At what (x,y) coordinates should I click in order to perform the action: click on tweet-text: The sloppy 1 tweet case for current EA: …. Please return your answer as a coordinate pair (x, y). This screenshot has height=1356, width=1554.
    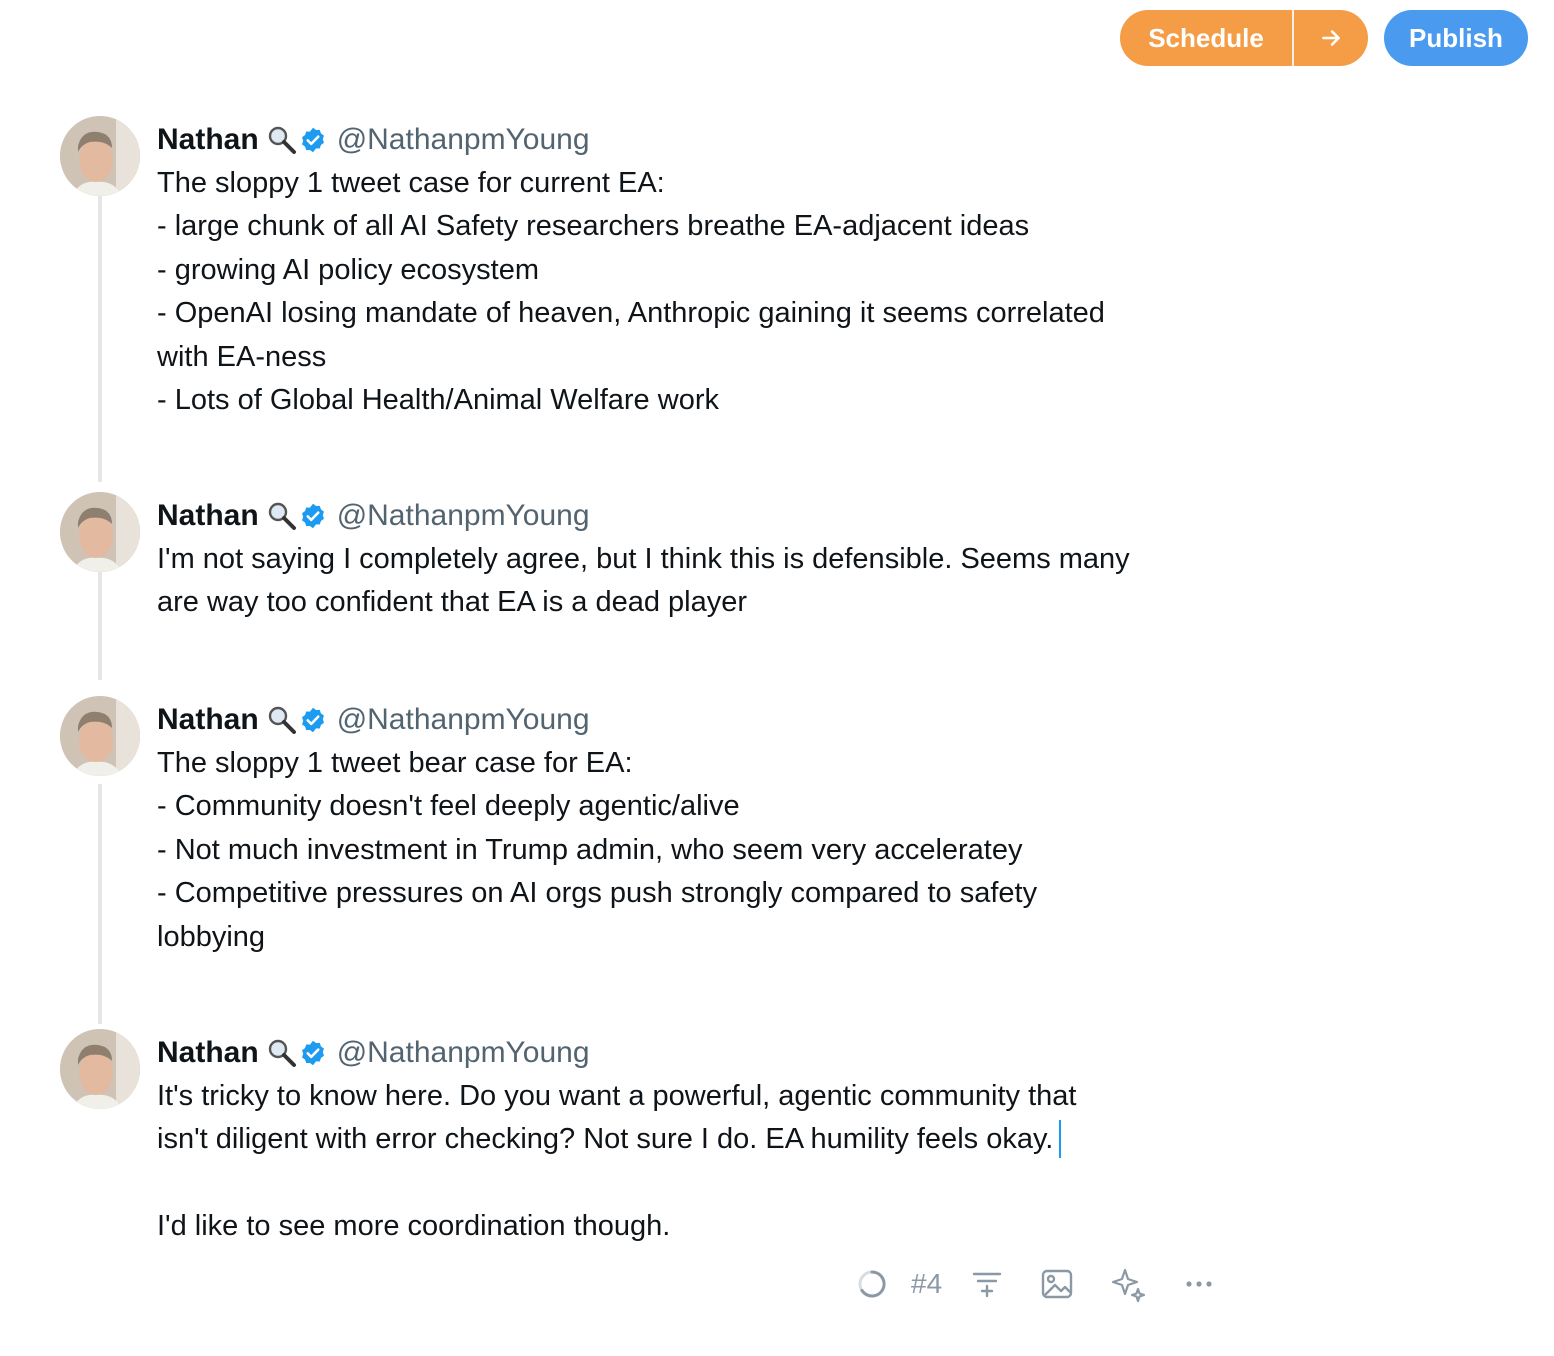
    Looking at the image, I should click on (677, 292).